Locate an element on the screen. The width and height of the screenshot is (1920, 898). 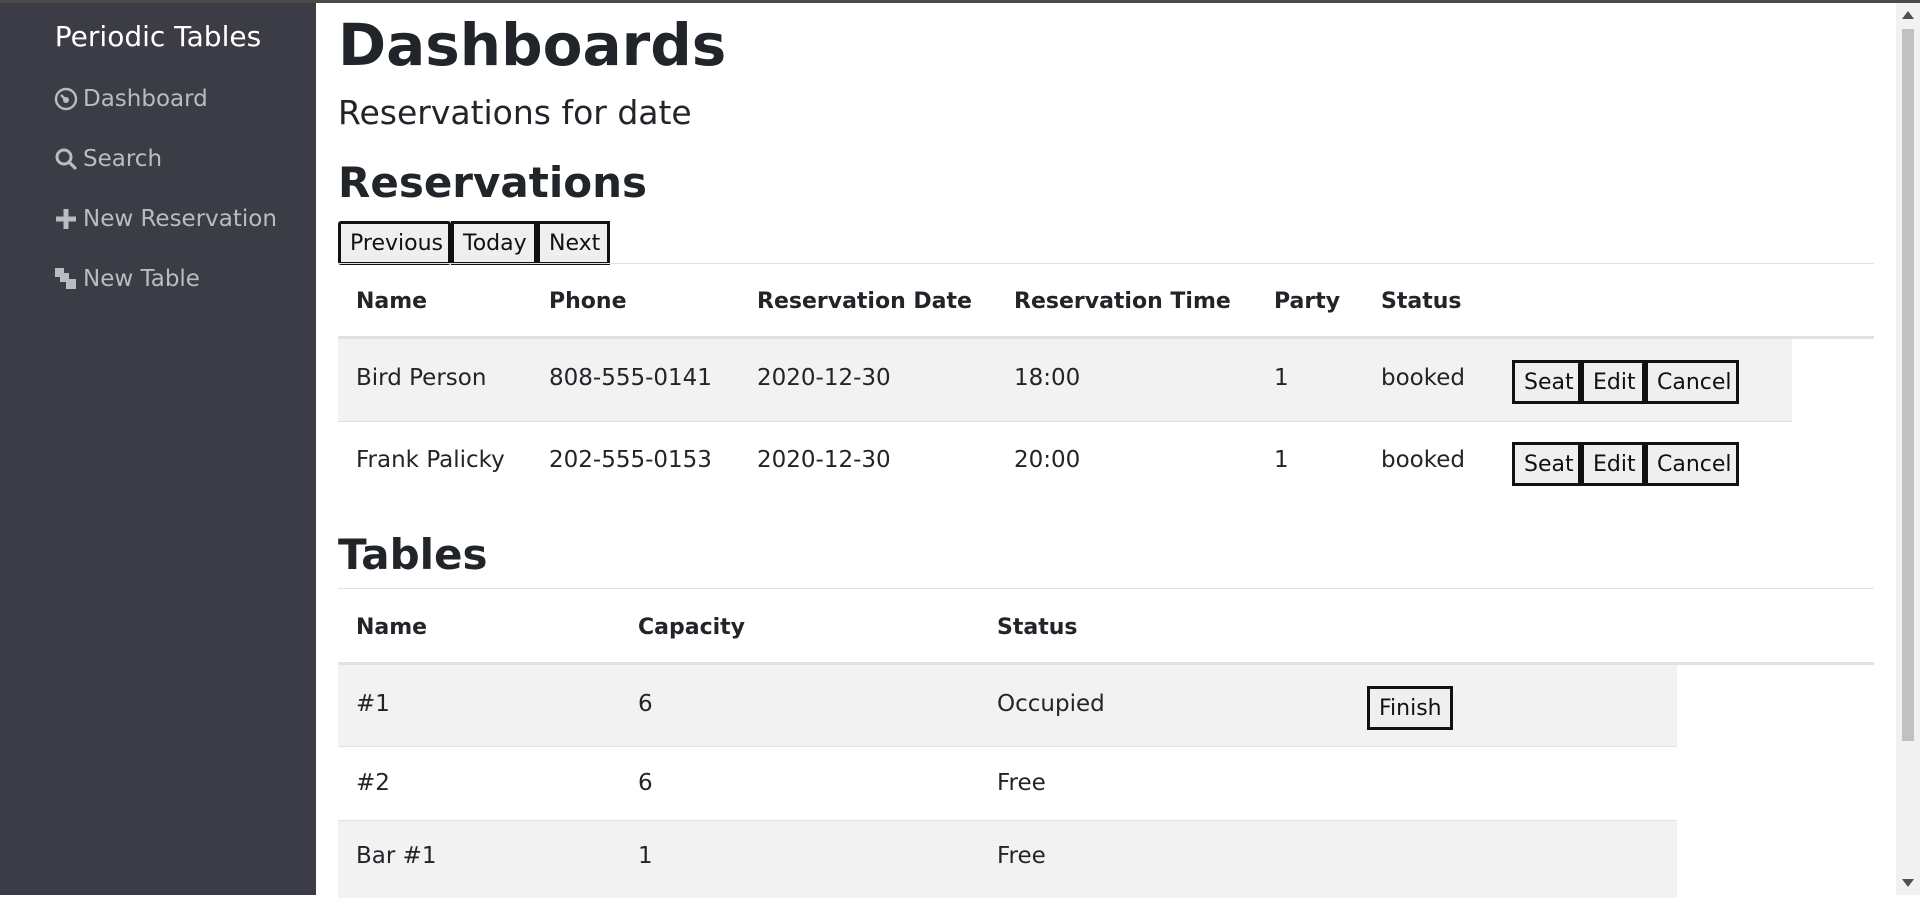
table-row: #1 6 Occupied Finish is located at coordinates (1007, 705).